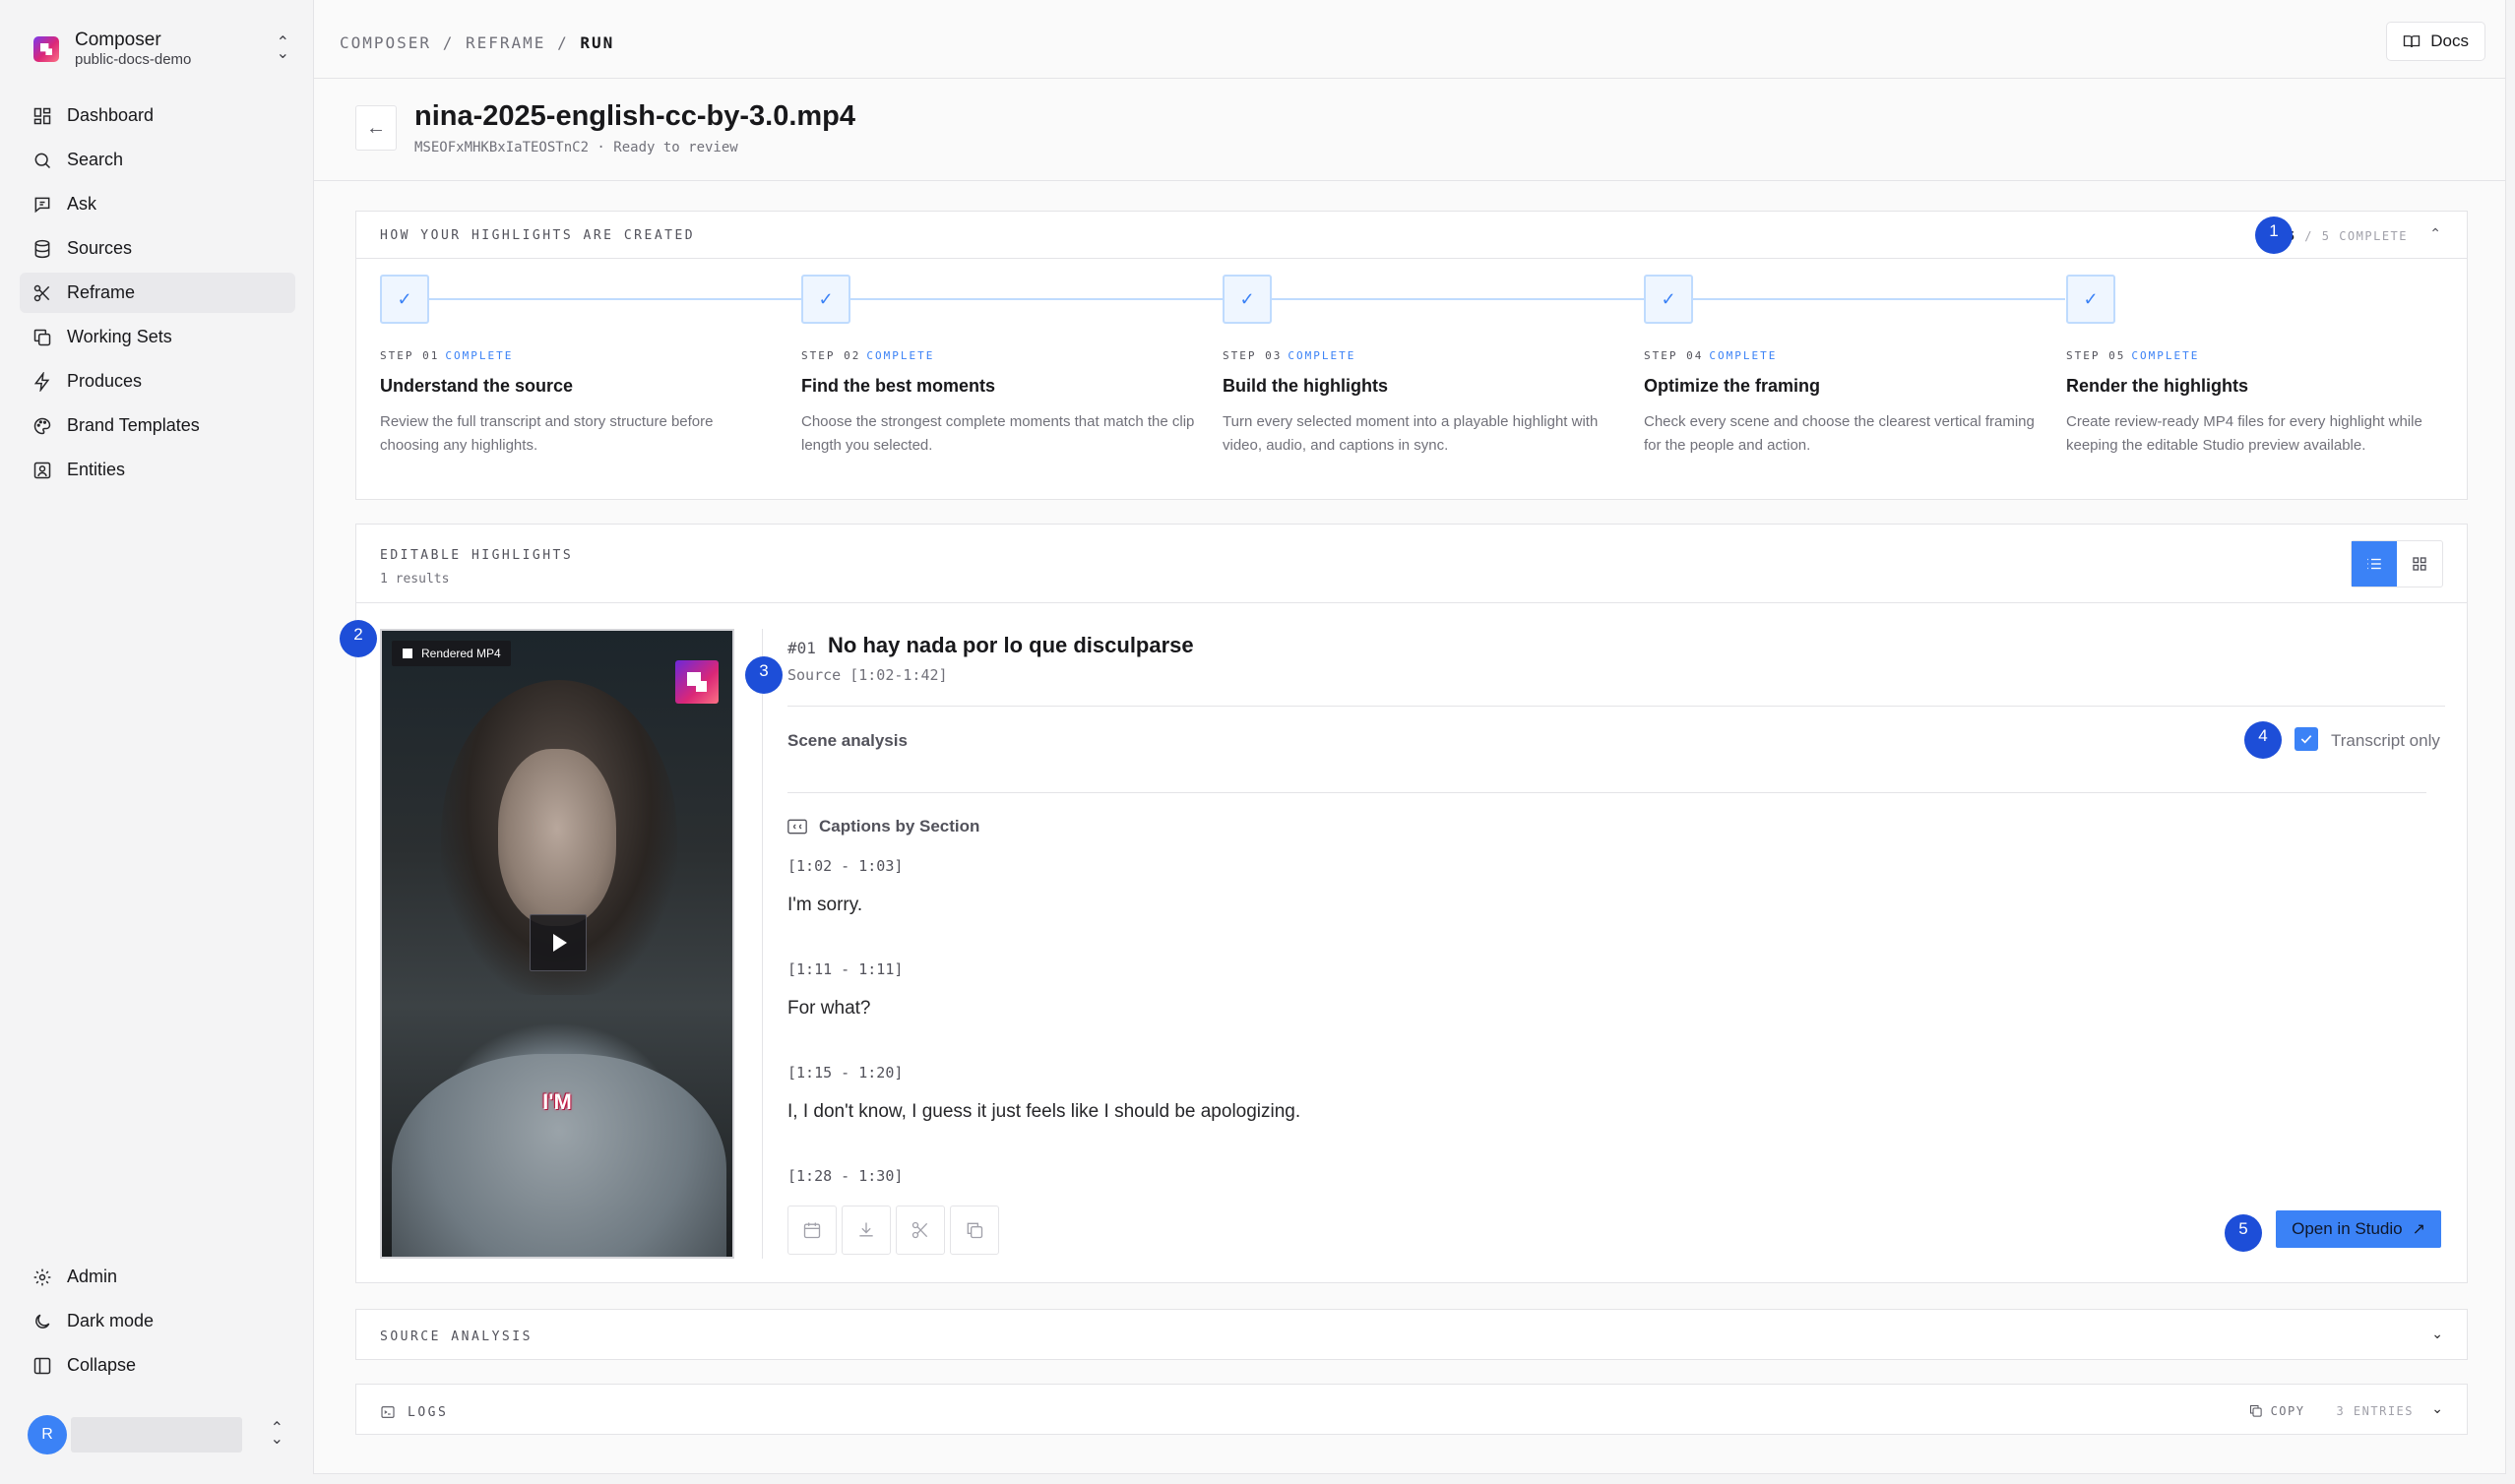 The height and width of the screenshot is (1484, 2515). I want to click on sidebar-item-label: Entities, so click(96, 470).